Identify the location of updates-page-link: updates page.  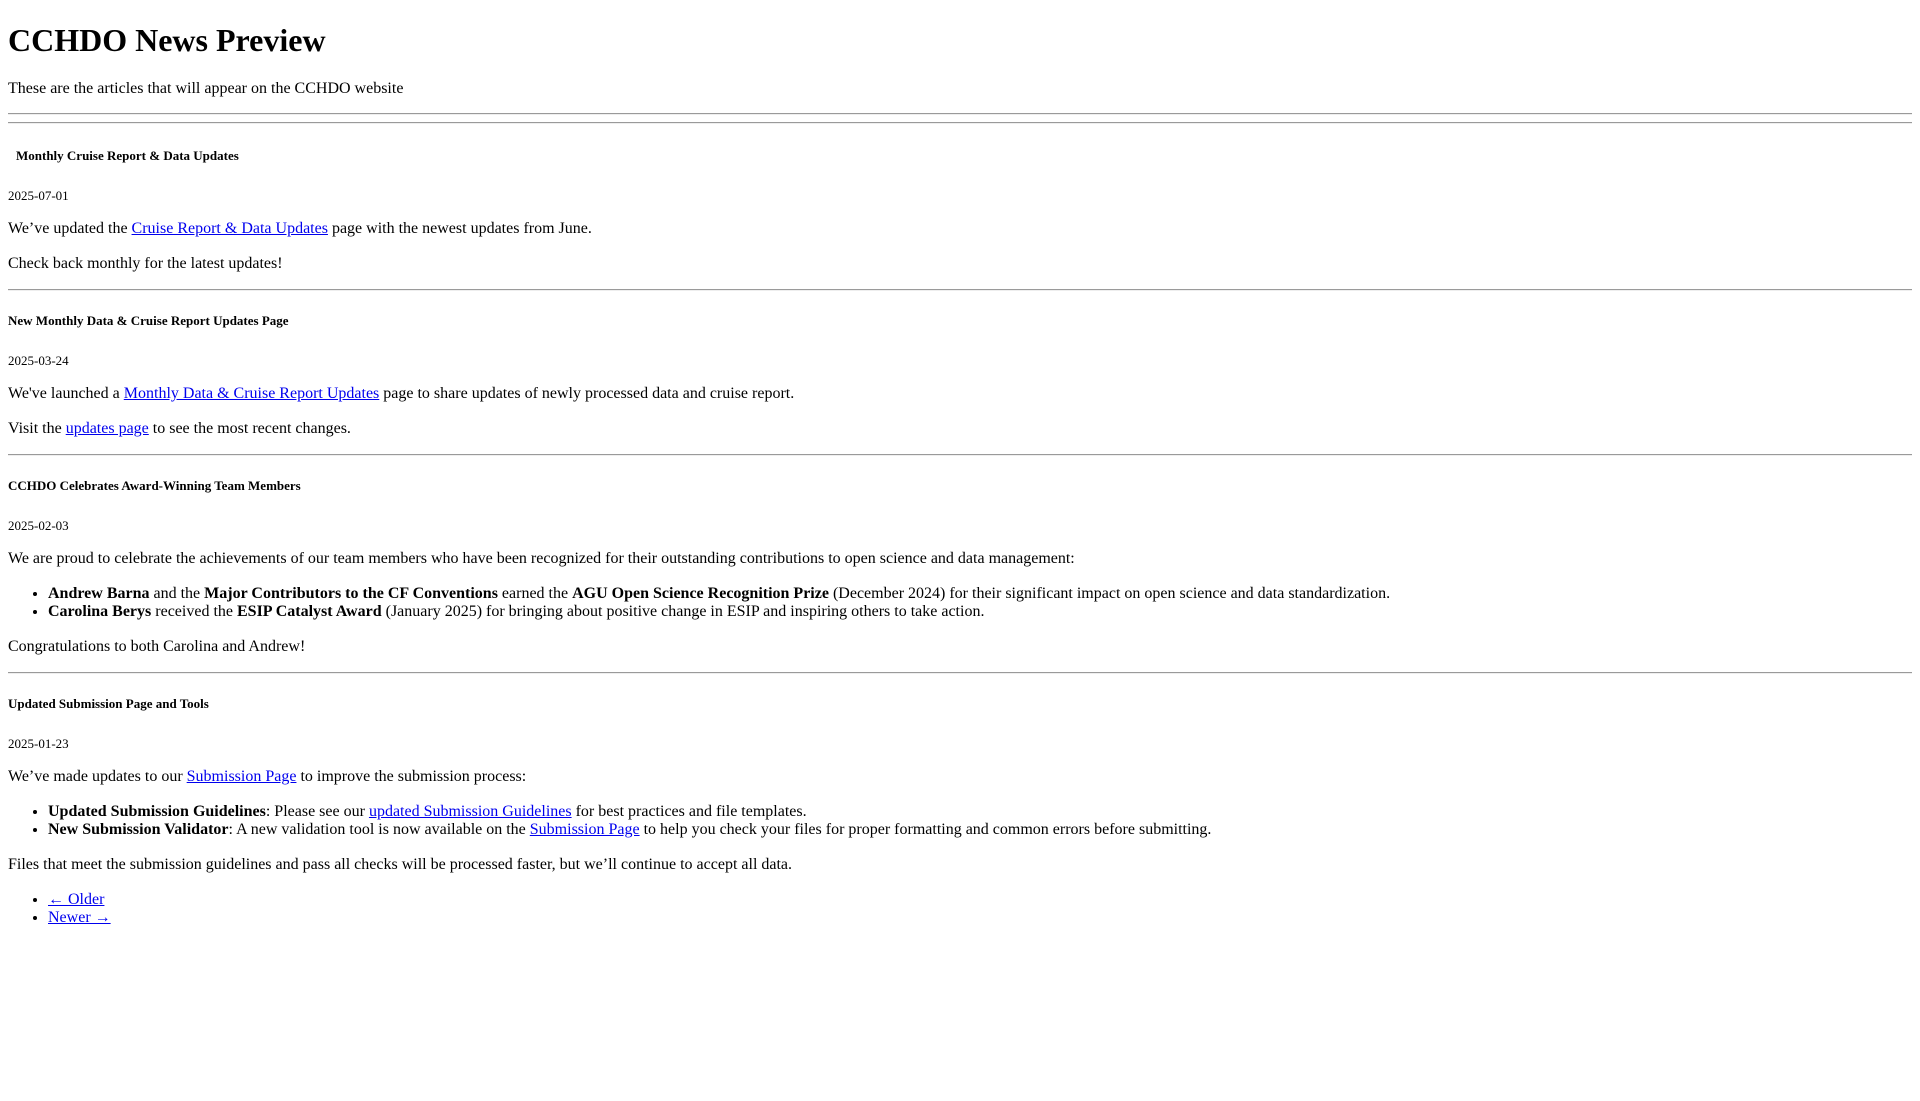
(107, 428).